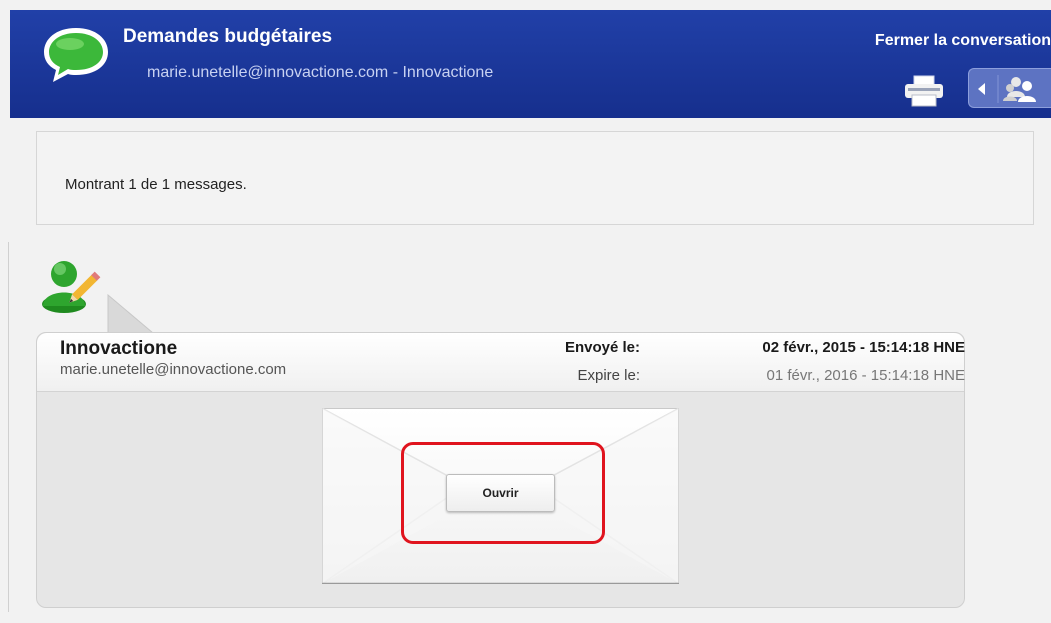  Describe the element at coordinates (76, 57) in the screenshot. I see `speech-bubble-icon` at that location.